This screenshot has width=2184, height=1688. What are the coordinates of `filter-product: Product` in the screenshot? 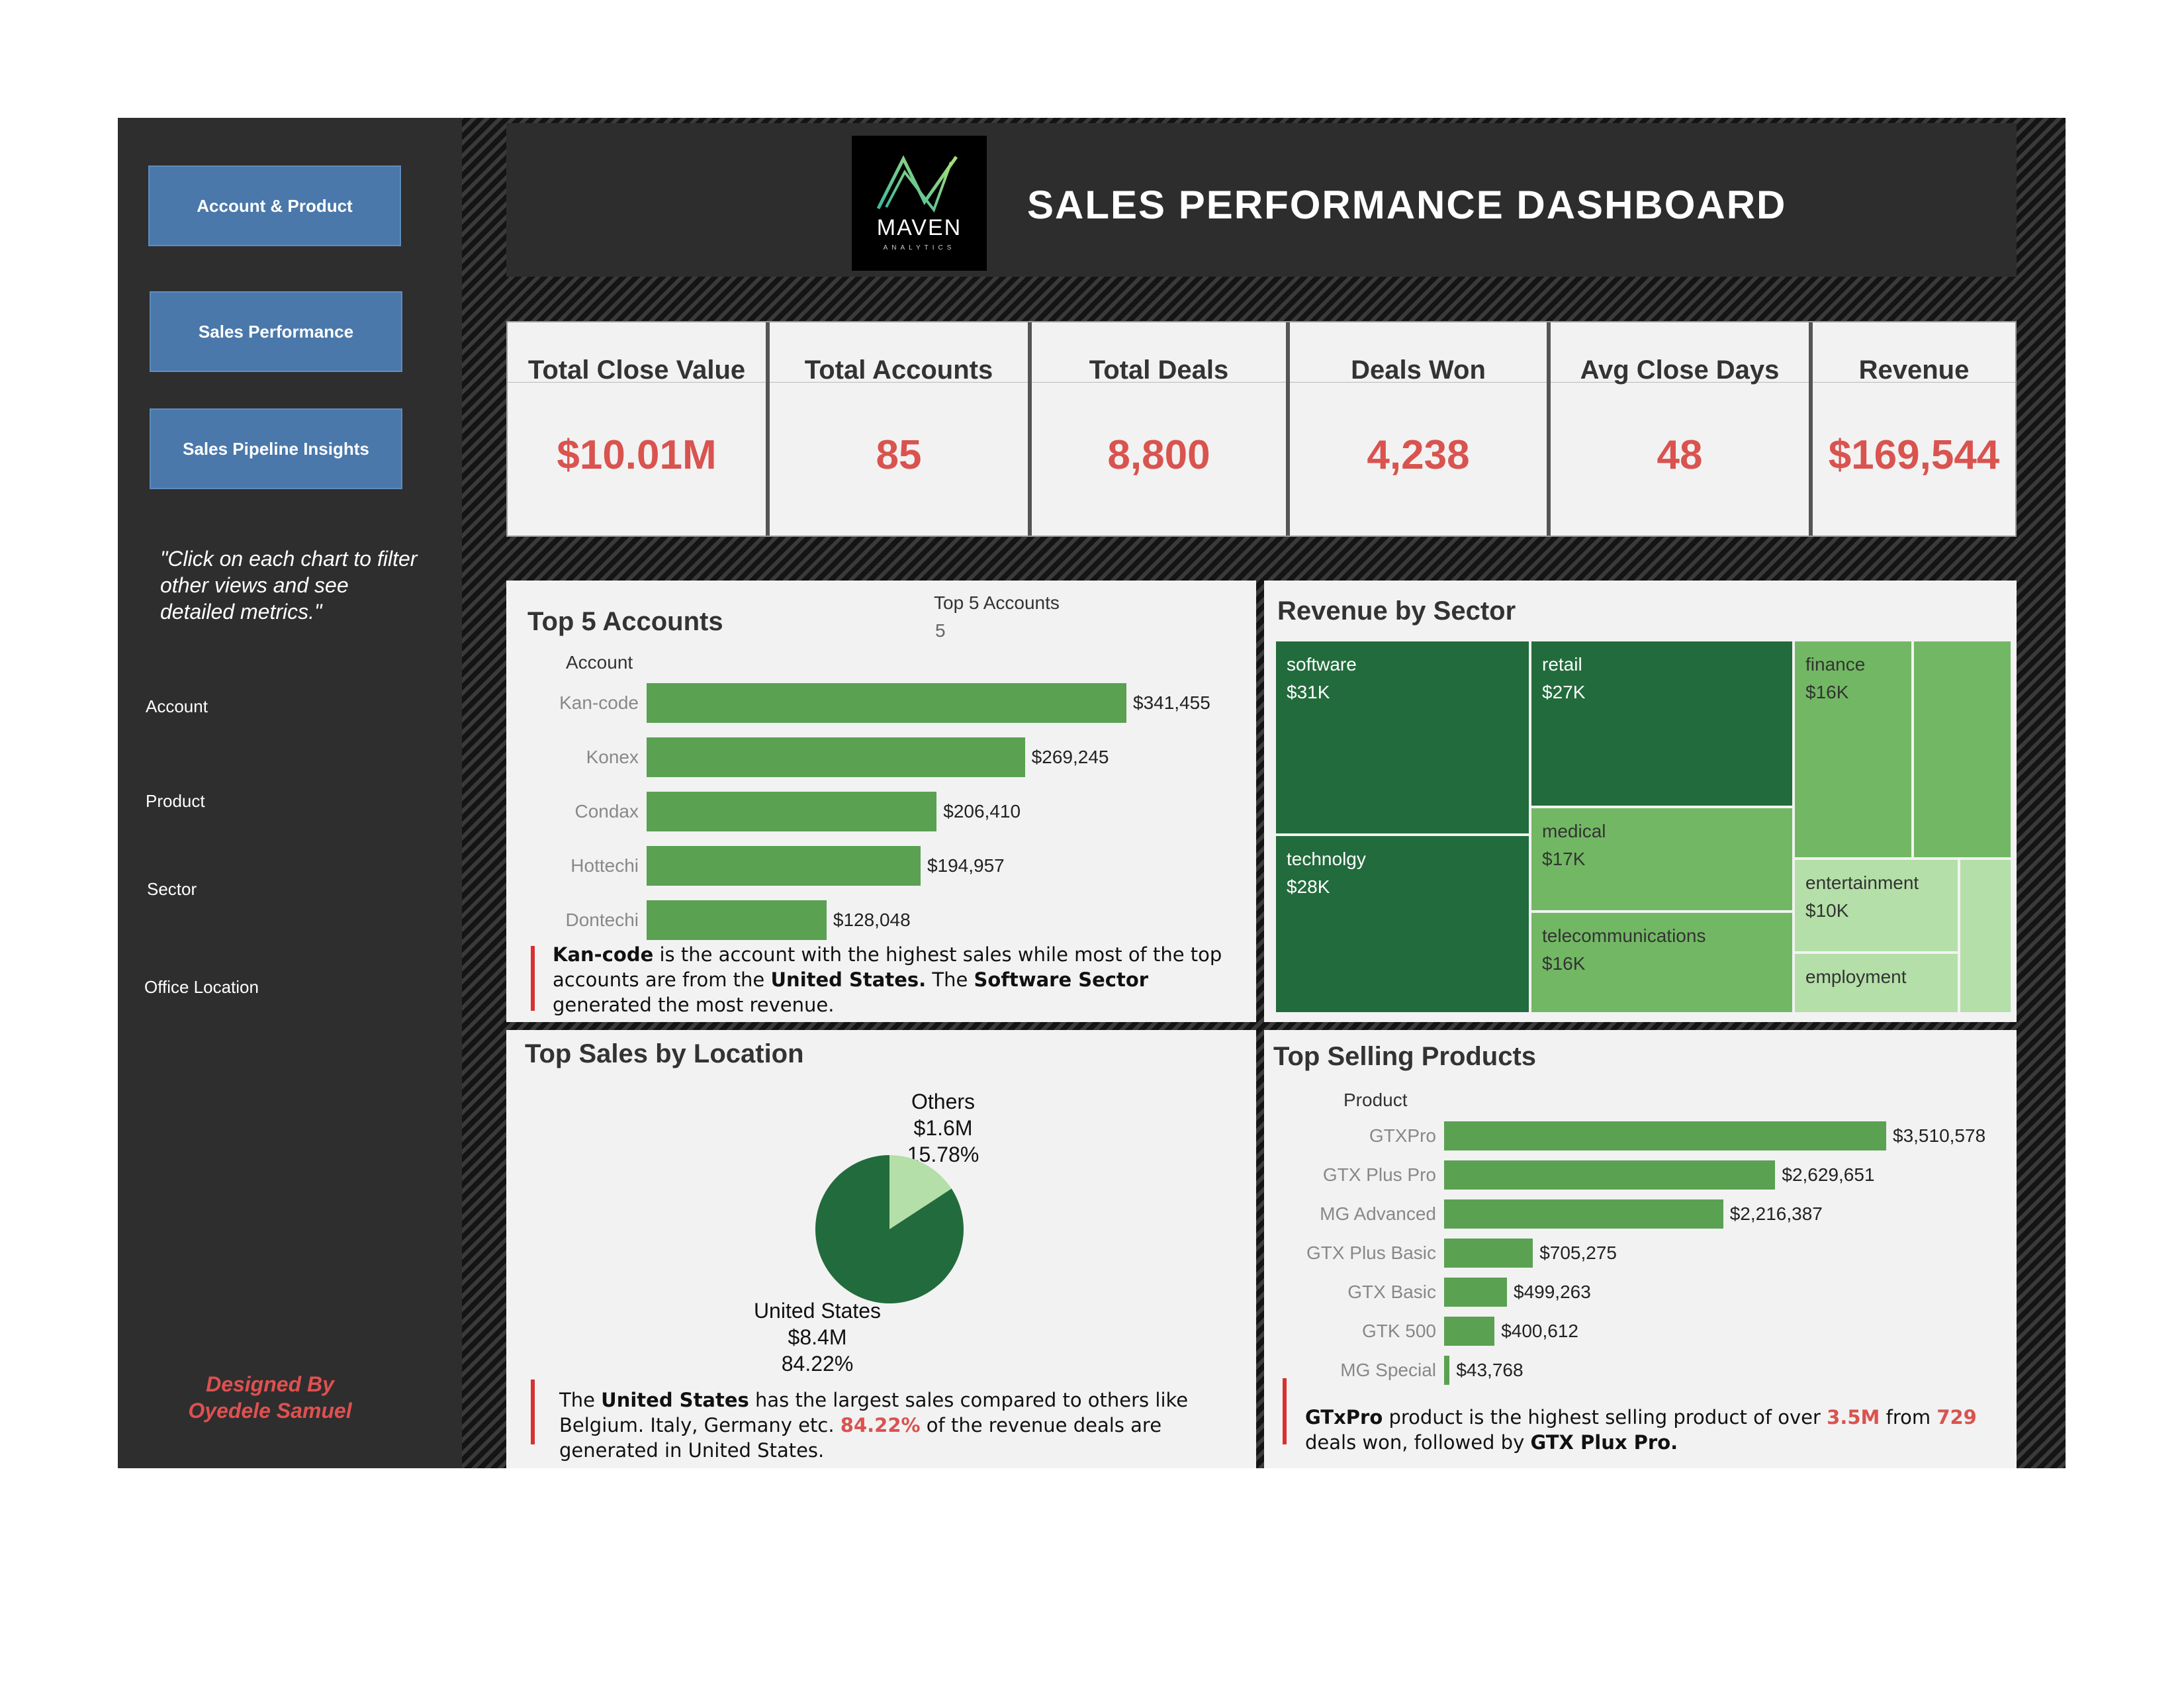 It's located at (176, 801).